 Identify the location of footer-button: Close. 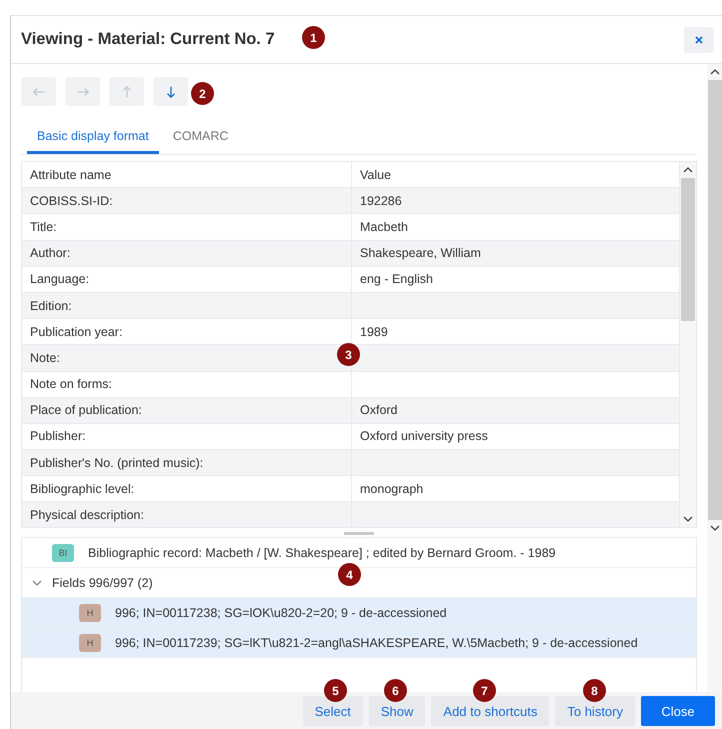
(678, 711).